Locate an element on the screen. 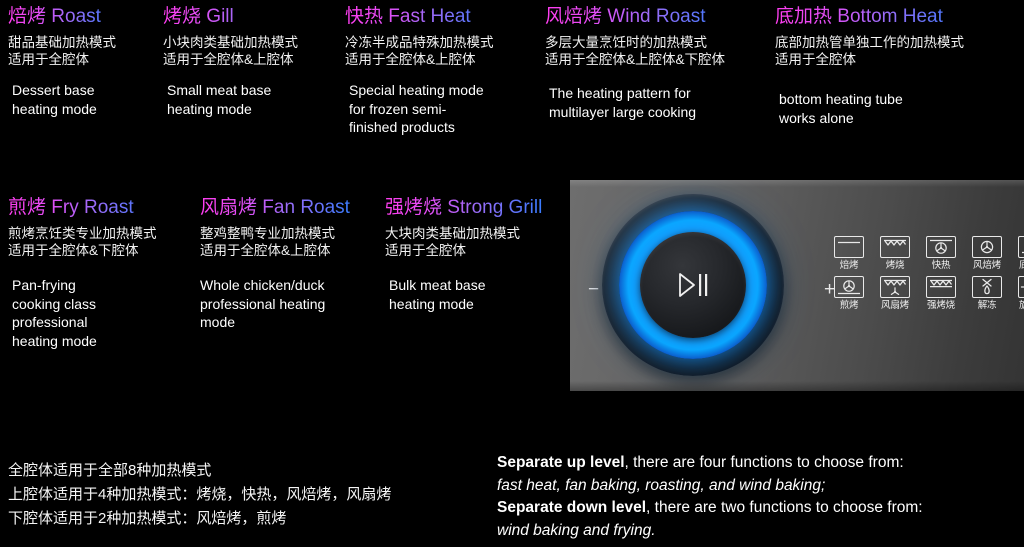 The image size is (1024, 547). mode-title: 快热 Fast Heat is located at coordinates (419, 17).